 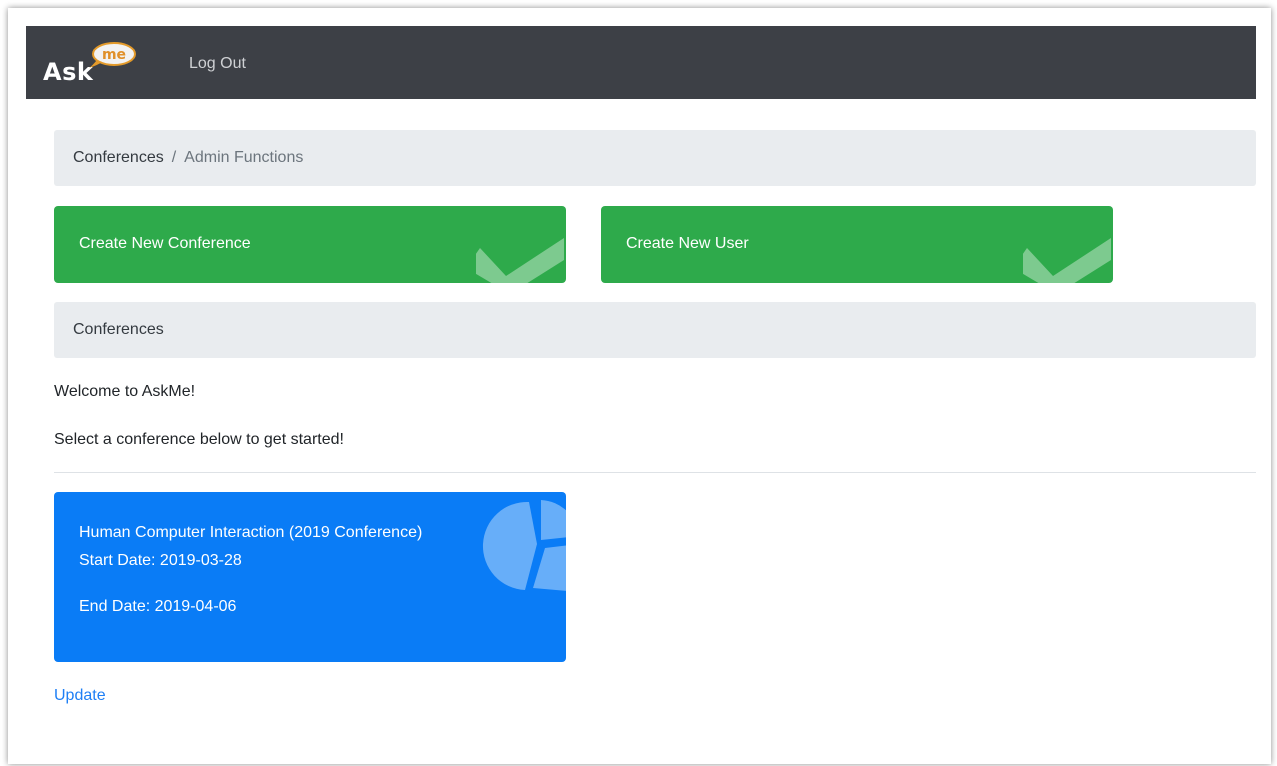 I want to click on update-link: Update, so click(x=80, y=696).